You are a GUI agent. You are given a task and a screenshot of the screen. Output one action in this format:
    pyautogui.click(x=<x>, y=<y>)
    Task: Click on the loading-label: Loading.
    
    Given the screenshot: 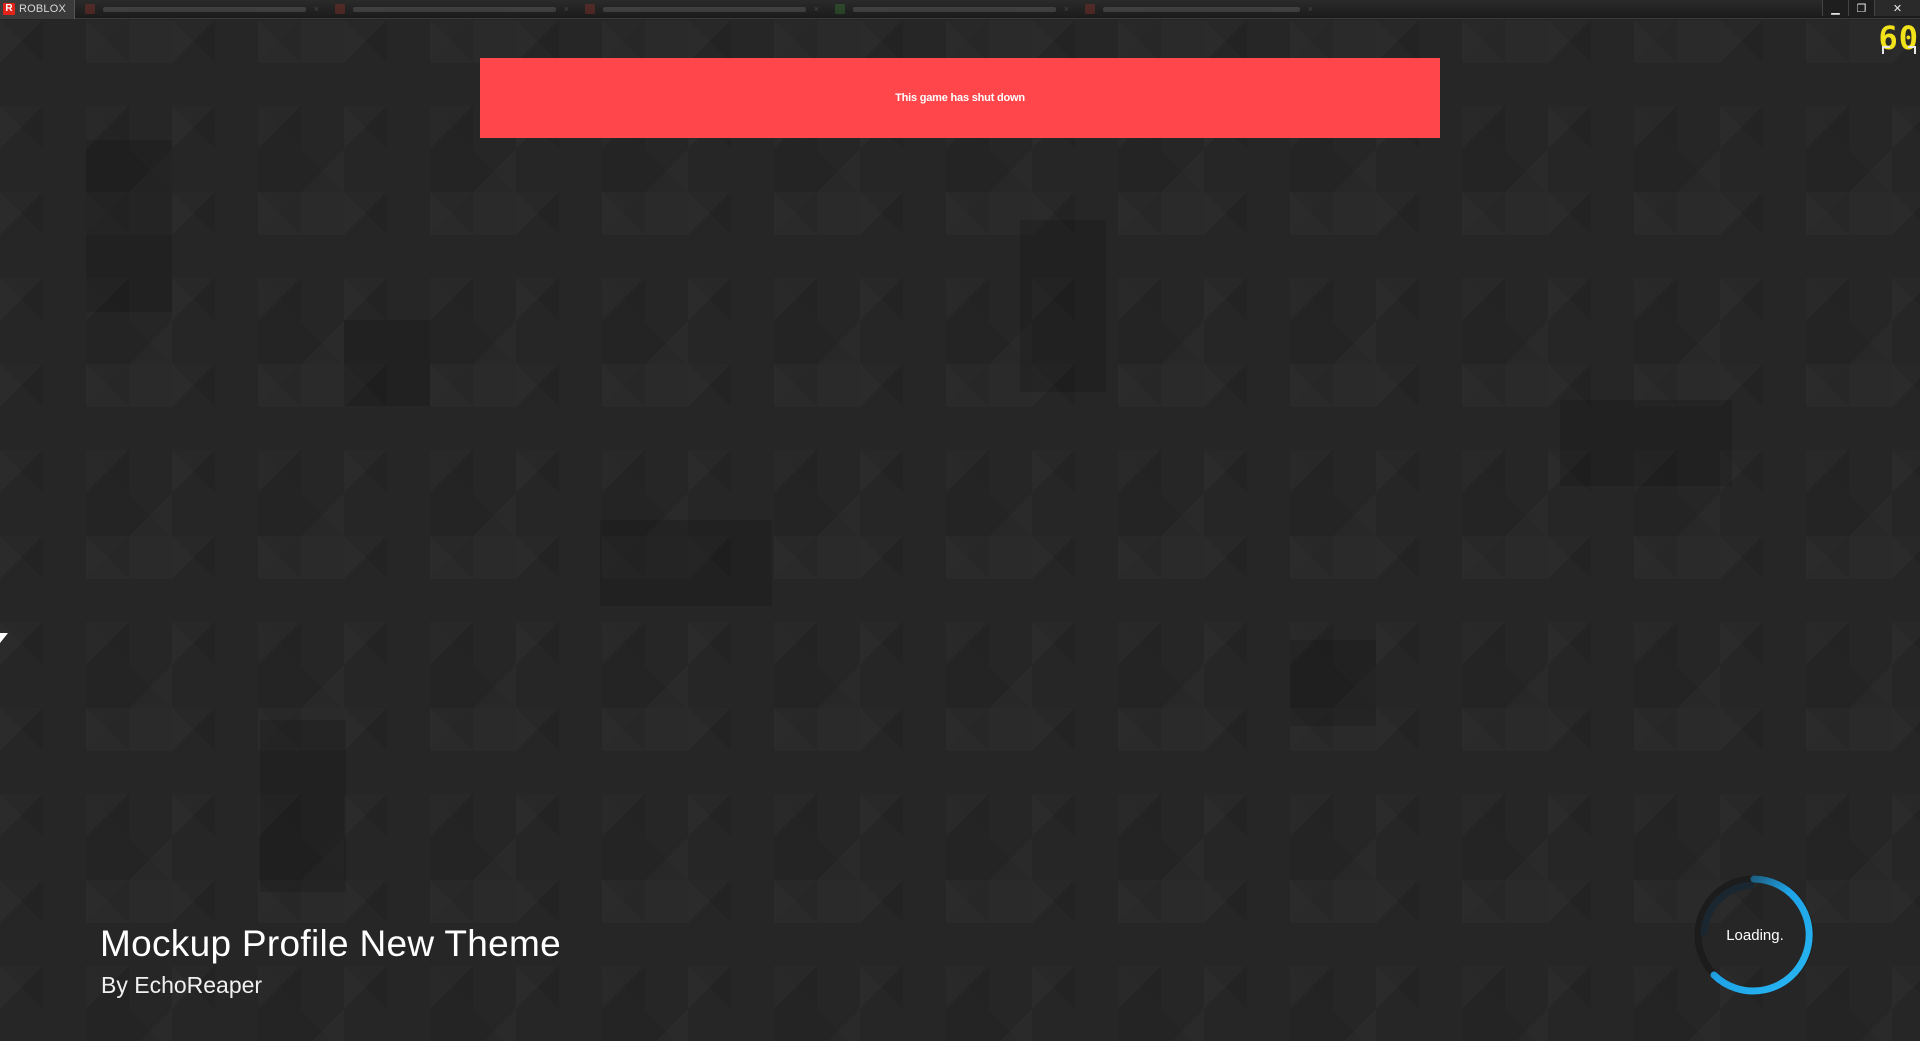 What is the action you would take?
    pyautogui.click(x=1755, y=935)
    